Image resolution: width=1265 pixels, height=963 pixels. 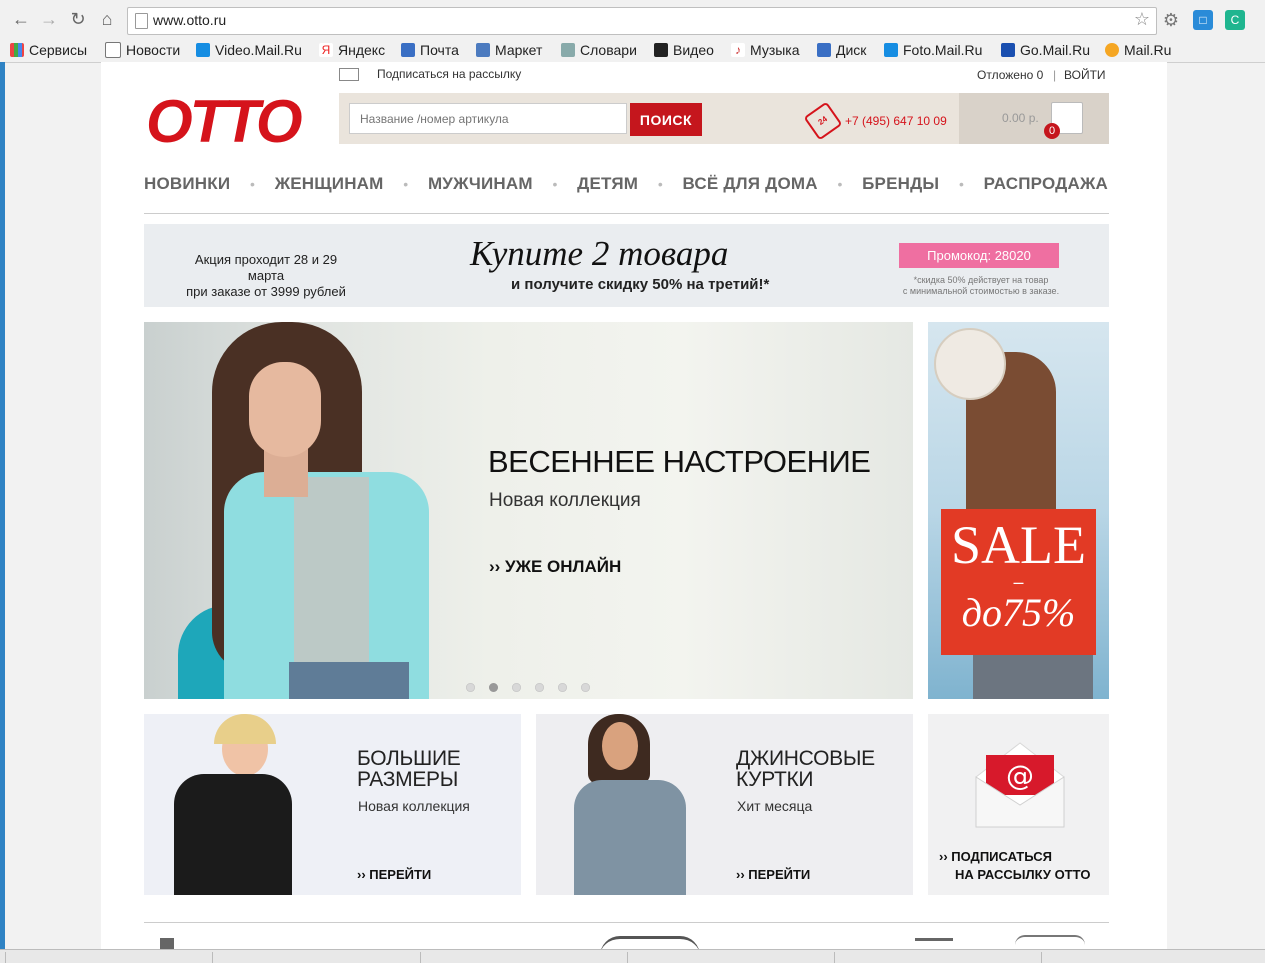 What do you see at coordinates (724, 804) in the screenshot?
I see `denim-jackets-tile: ДЖИНСОВЫЕ КУРТКИ Хит месяца ›› ПЕРЕЙТИ` at bounding box center [724, 804].